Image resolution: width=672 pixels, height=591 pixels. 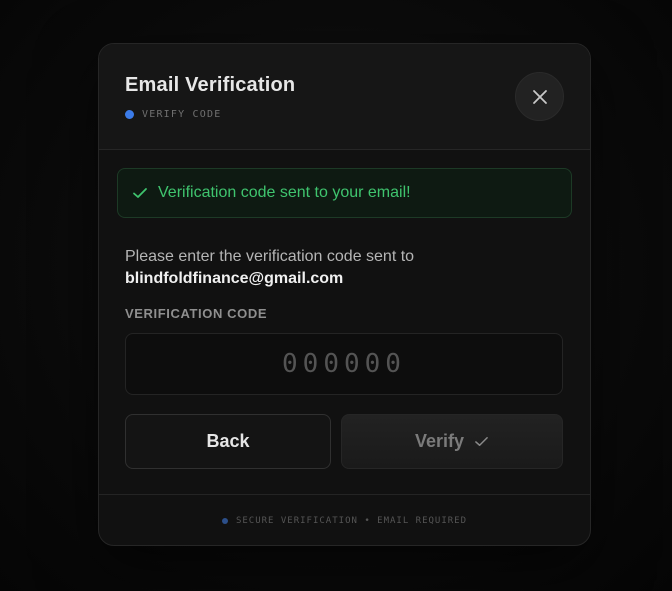 What do you see at coordinates (344, 97) in the screenshot?
I see `modal-header: Email Verification VERIFY CODE` at bounding box center [344, 97].